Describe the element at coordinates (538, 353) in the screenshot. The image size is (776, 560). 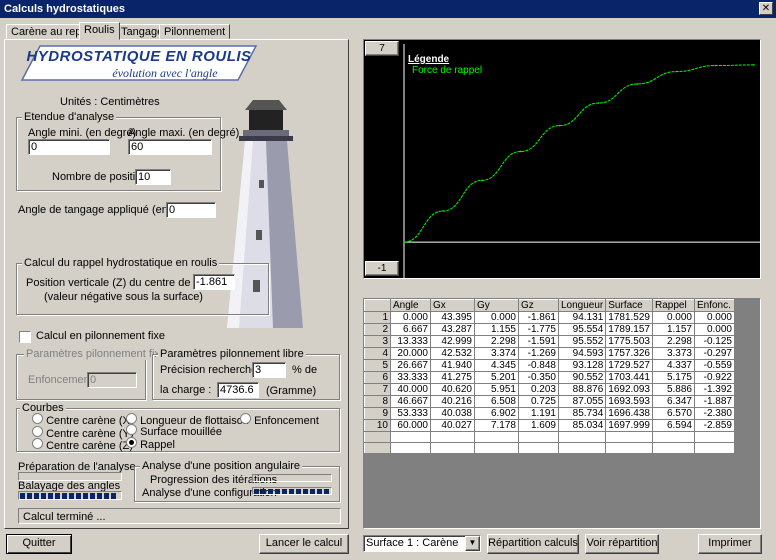
I see `table-cell: -1.269` at that location.